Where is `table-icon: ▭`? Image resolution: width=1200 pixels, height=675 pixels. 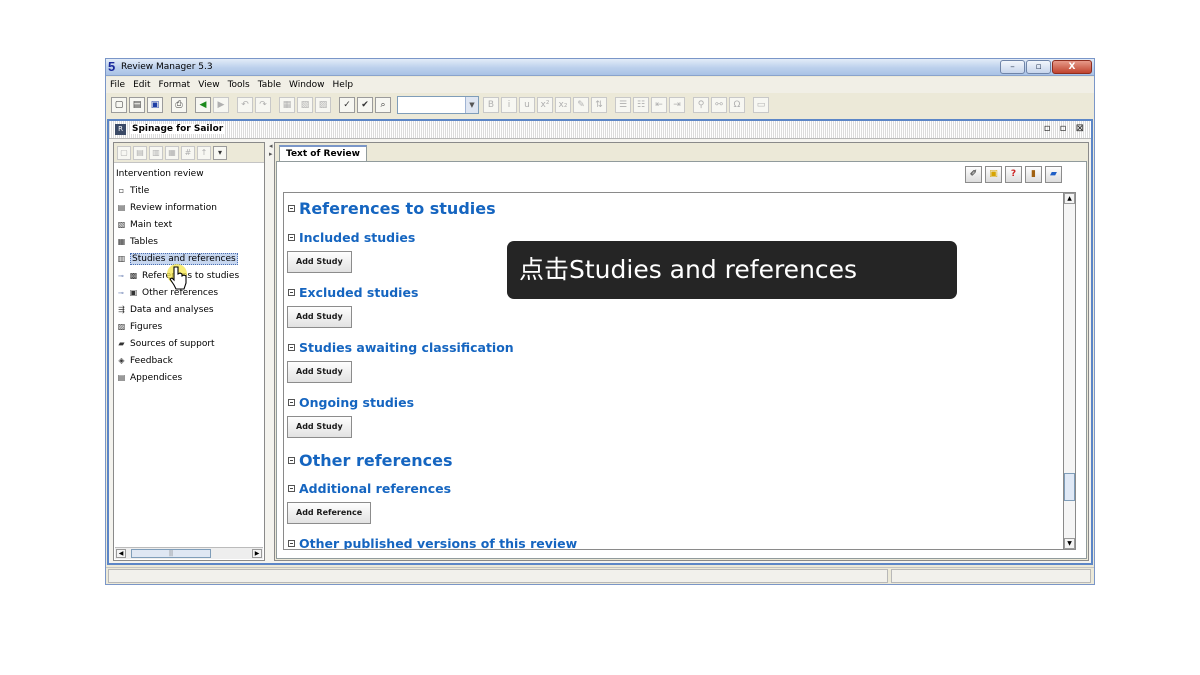
table-icon: ▭ is located at coordinates (761, 105).